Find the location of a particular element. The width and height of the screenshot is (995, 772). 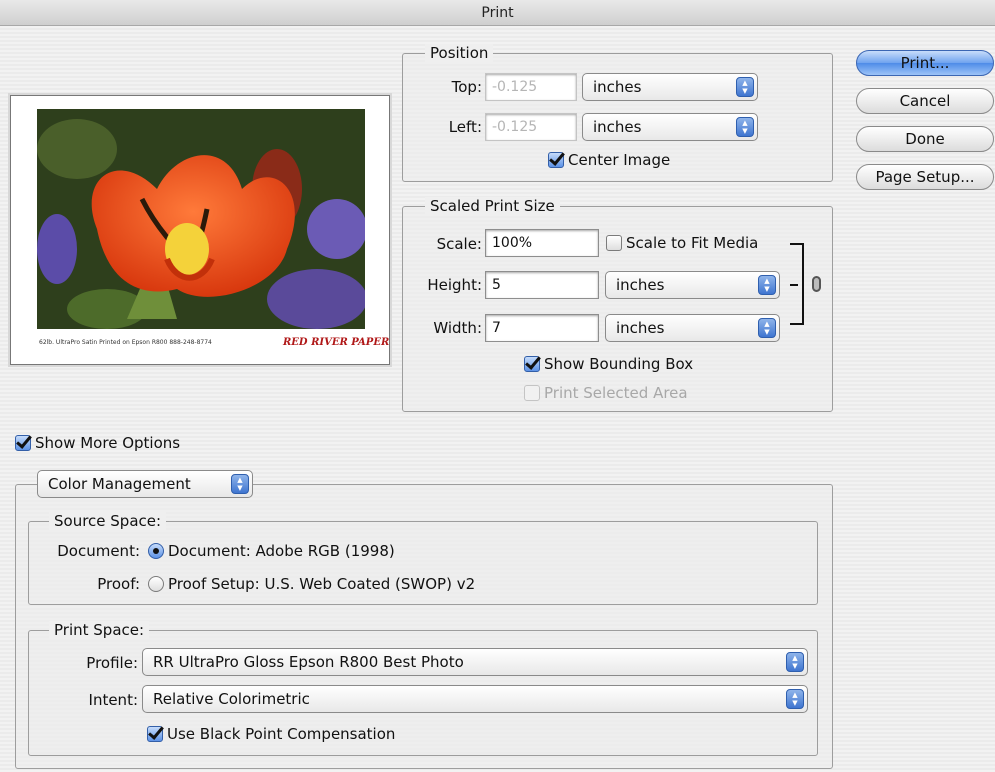

left-label: Left: is located at coordinates (465, 127).